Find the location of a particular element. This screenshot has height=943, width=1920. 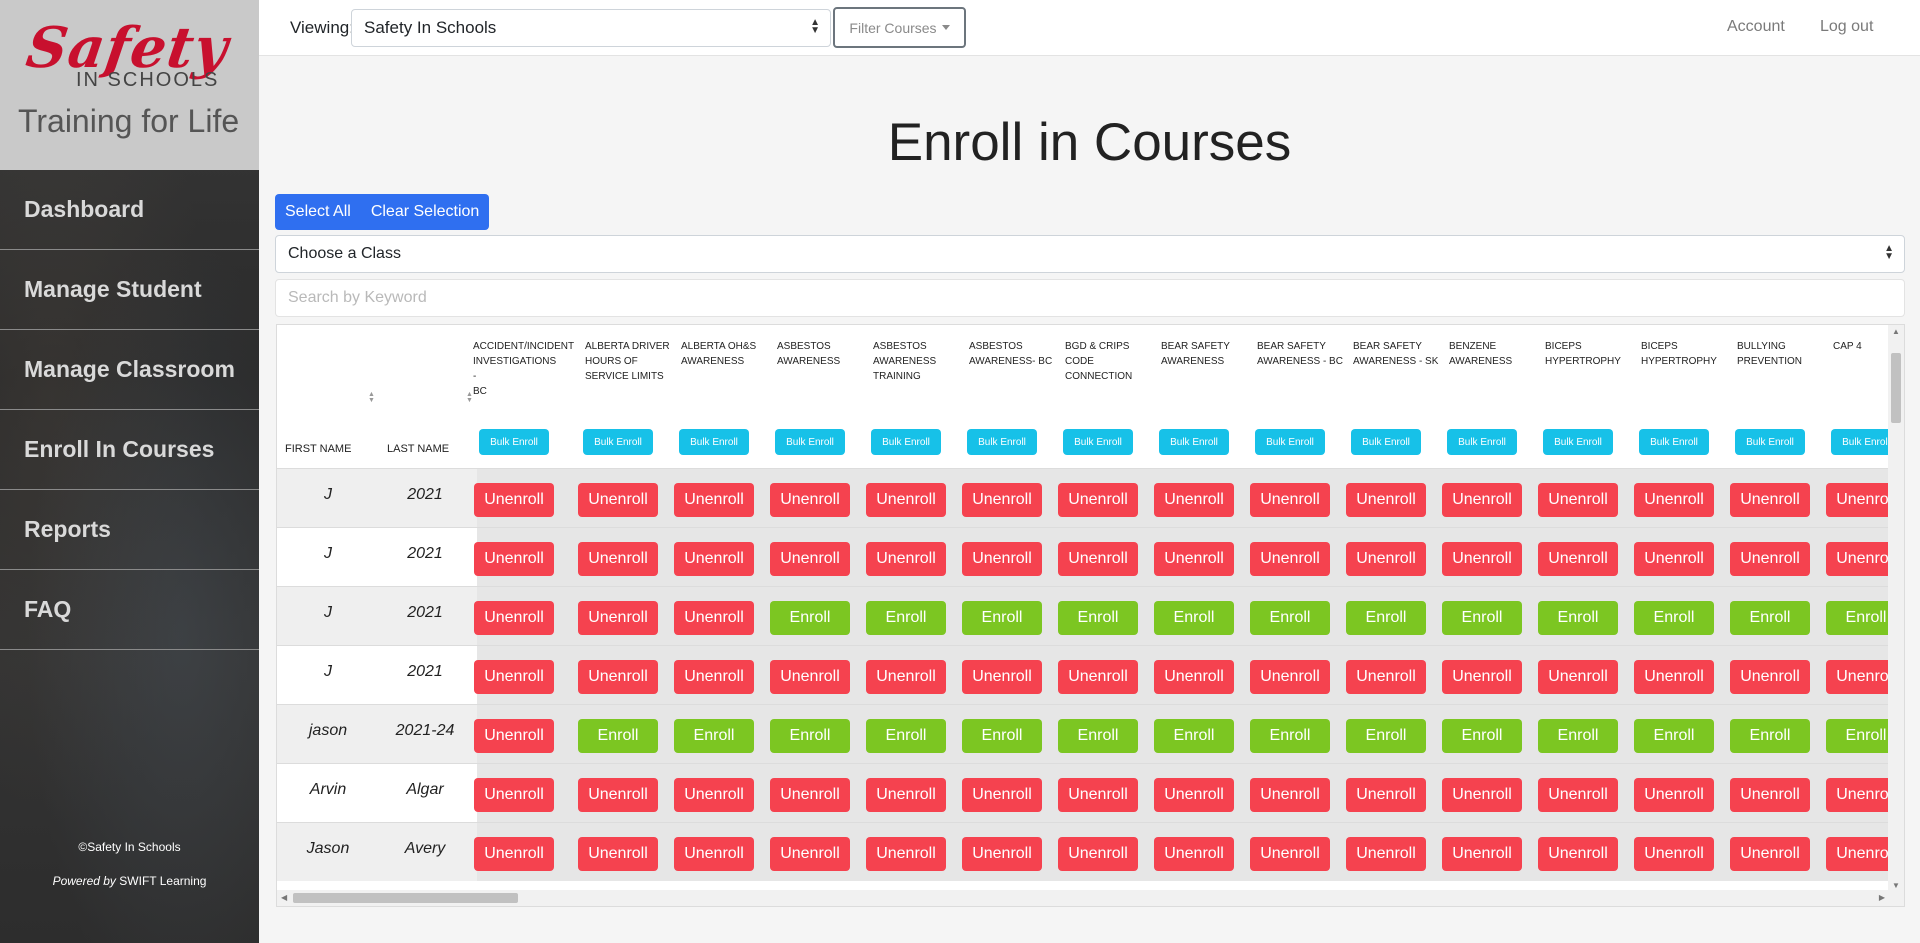

first-name-header: FIRST NAME is located at coordinates (318, 449).